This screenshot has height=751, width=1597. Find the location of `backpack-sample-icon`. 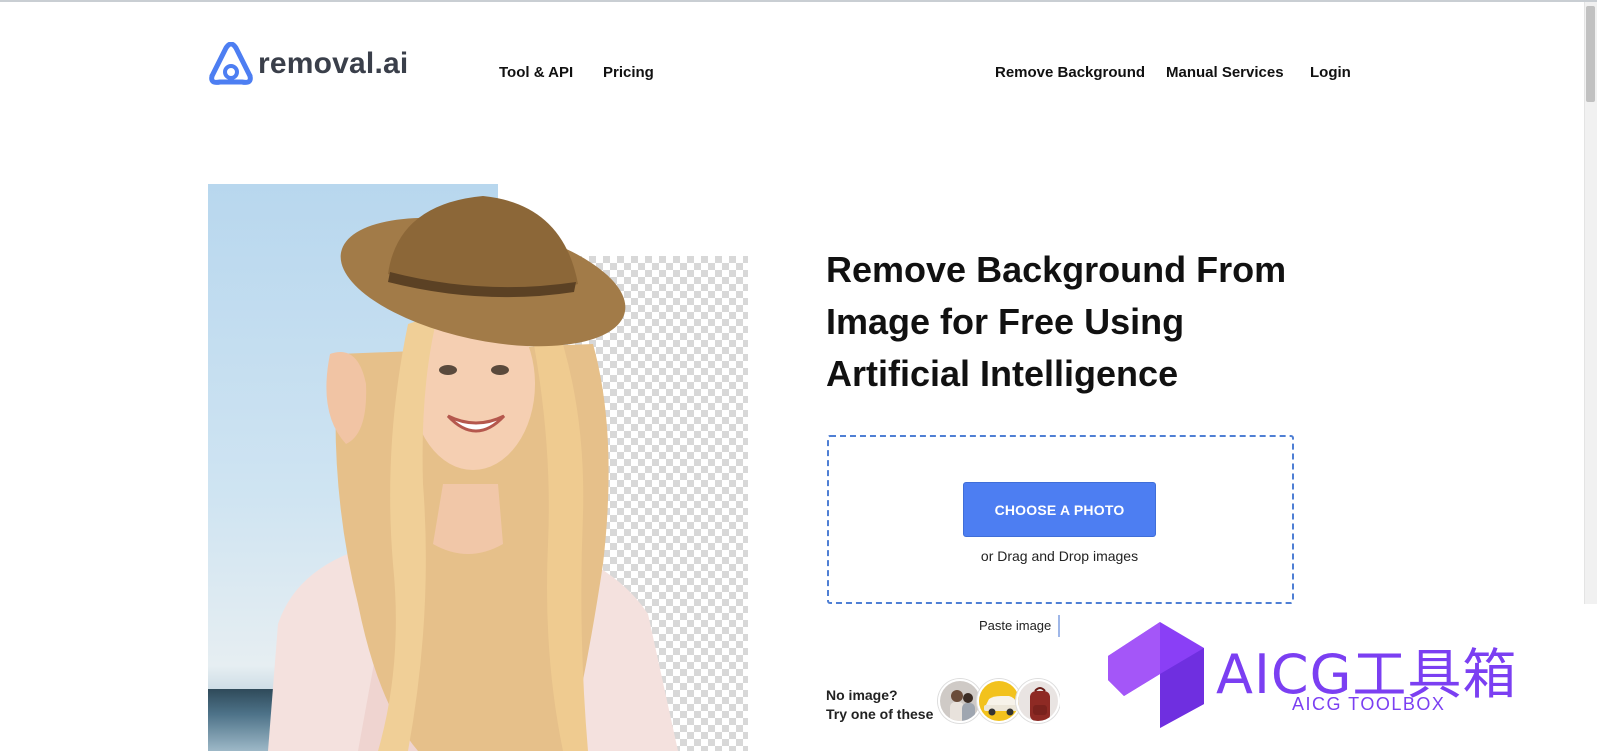

backpack-sample-icon is located at coordinates (1038, 701).